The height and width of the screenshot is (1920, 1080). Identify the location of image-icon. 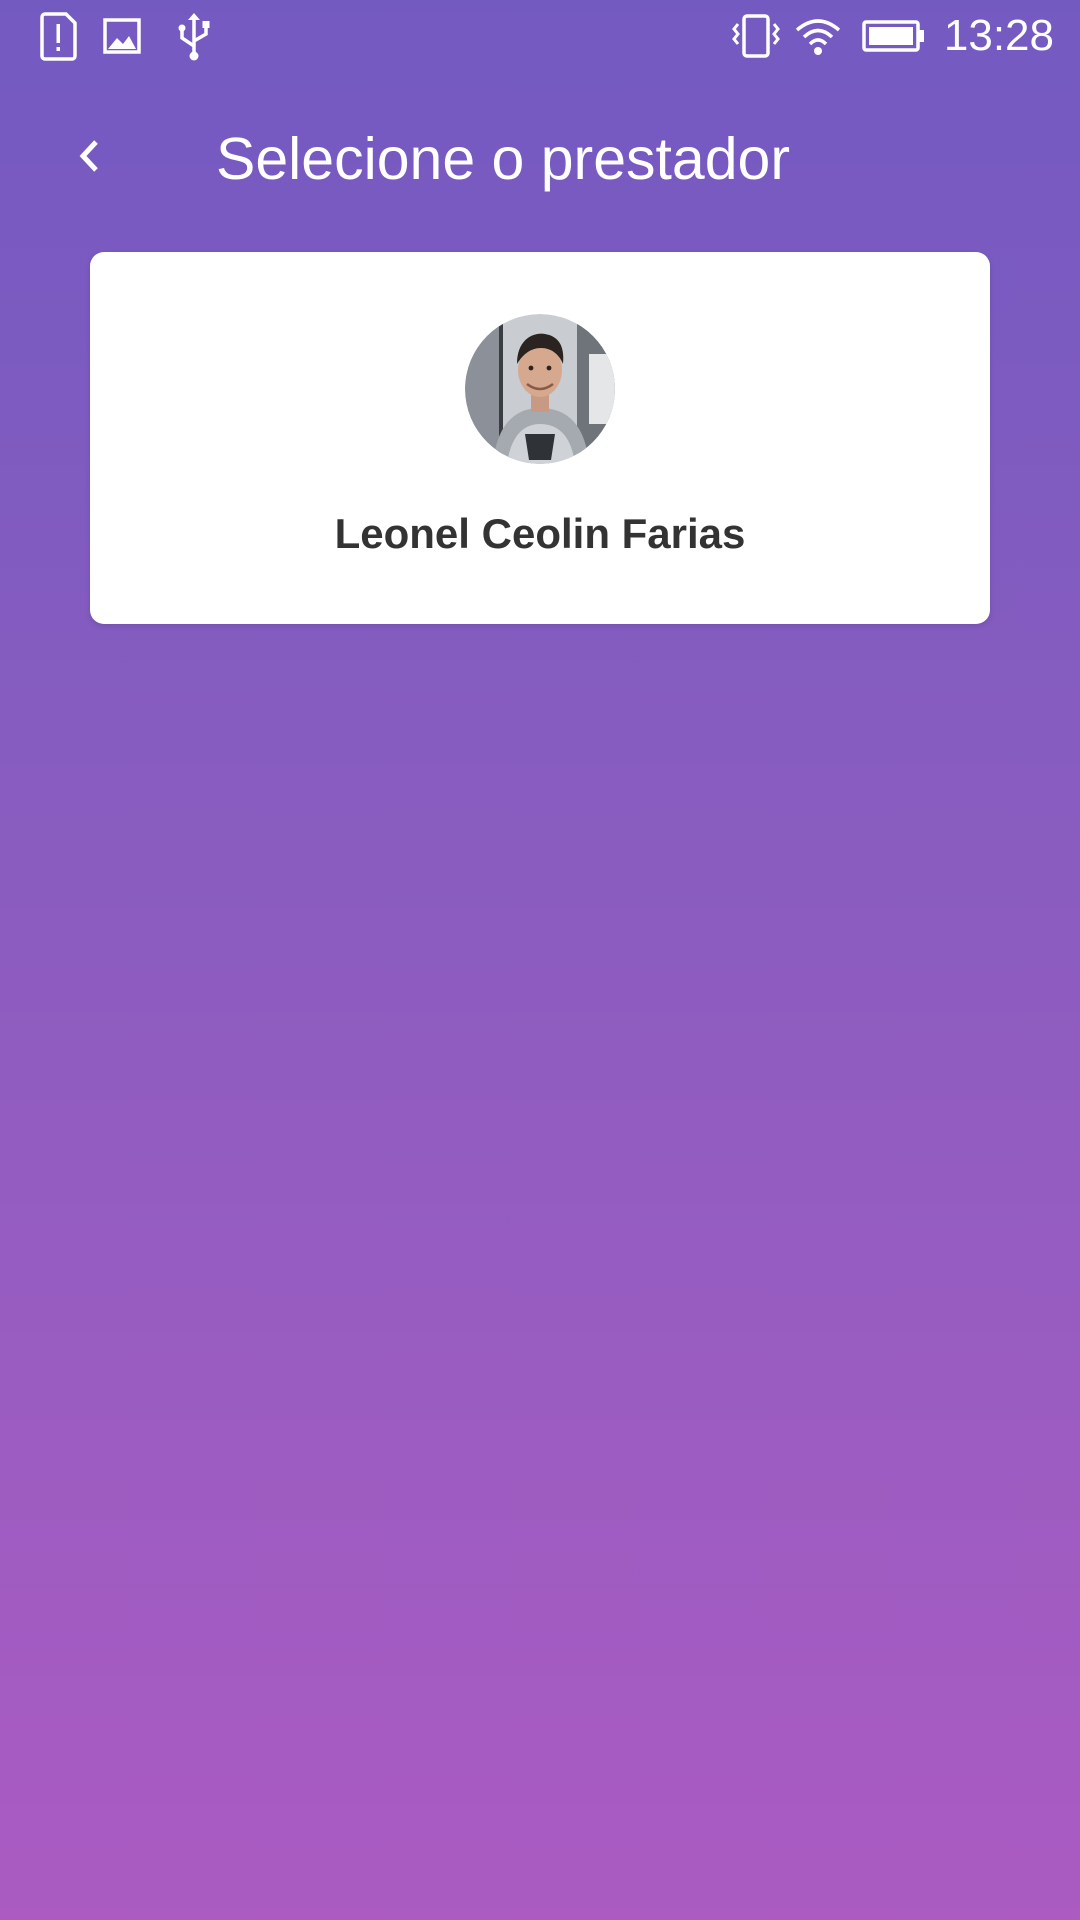
(122, 36).